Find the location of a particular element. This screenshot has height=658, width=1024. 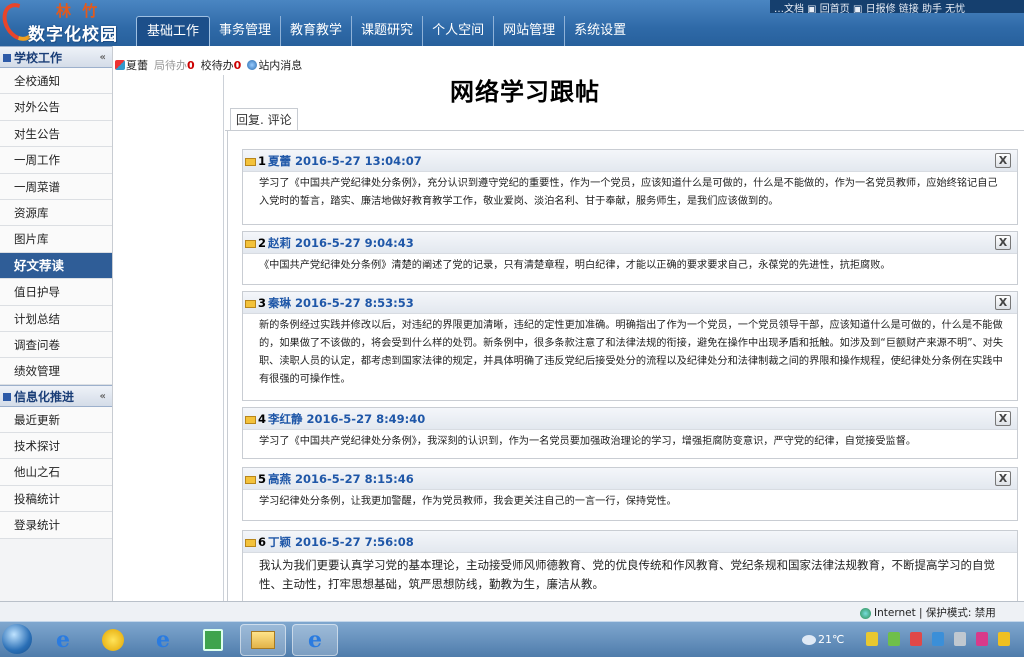

start-orb-icon is located at coordinates (17, 639).